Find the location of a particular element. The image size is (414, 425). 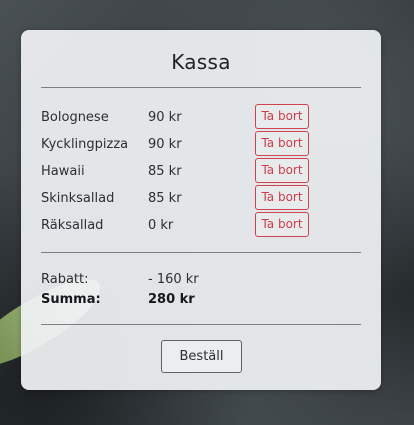

discount-value: - 160 kr is located at coordinates (173, 279).